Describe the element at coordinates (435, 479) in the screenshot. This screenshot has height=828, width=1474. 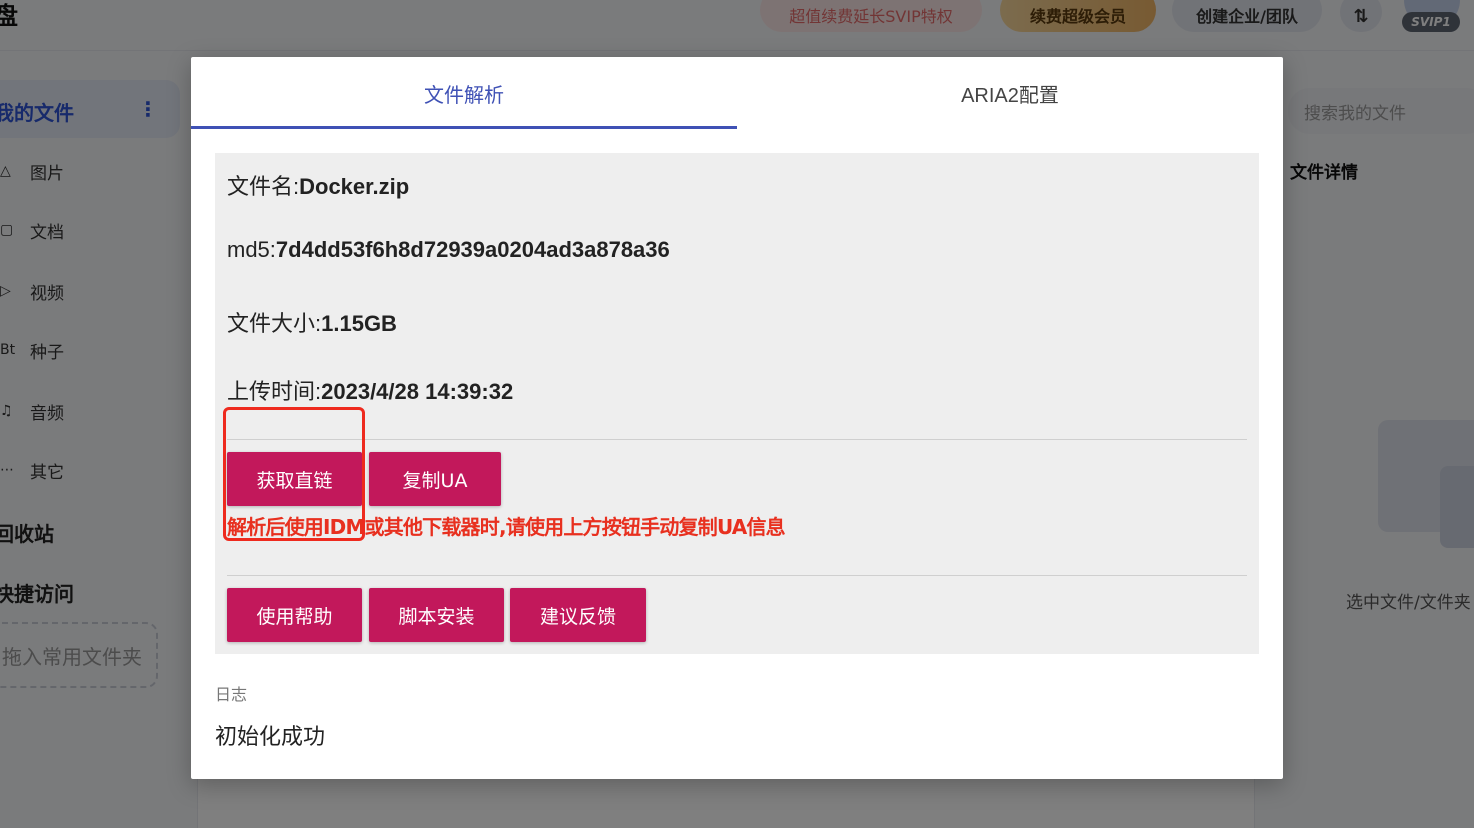
I see `copy-ua-button: 复制UA` at that location.